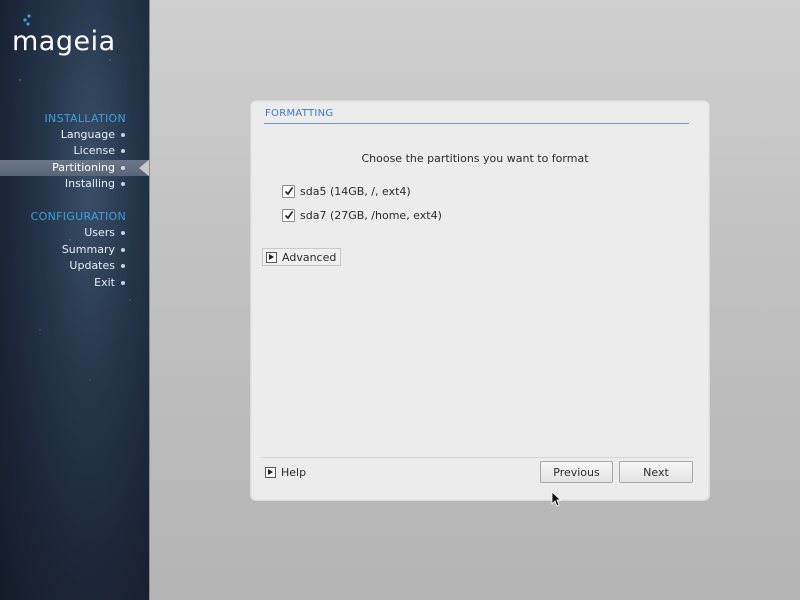 The image size is (800, 600). What do you see at coordinates (83, 167) in the screenshot?
I see `nav-item-label: Partitioning` at bounding box center [83, 167].